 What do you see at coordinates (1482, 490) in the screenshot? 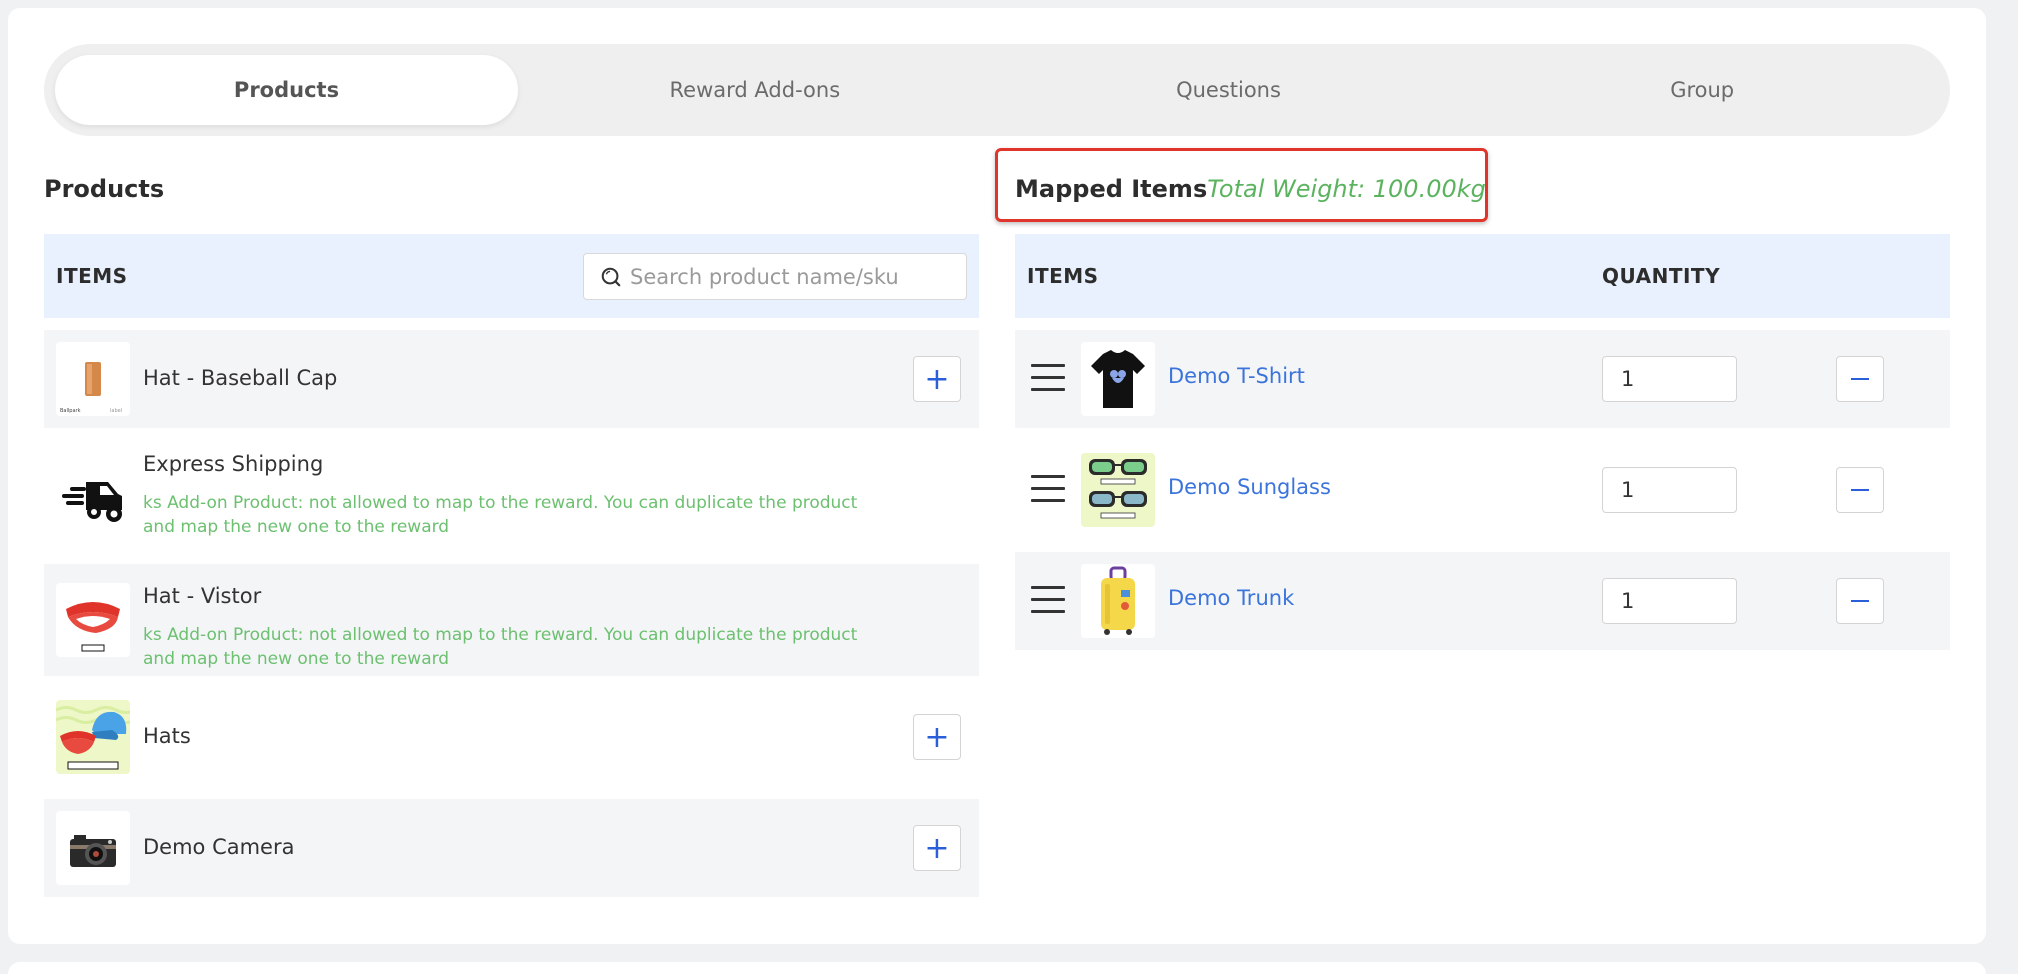
I see `mapped-row: Demo Sunglass` at bounding box center [1482, 490].